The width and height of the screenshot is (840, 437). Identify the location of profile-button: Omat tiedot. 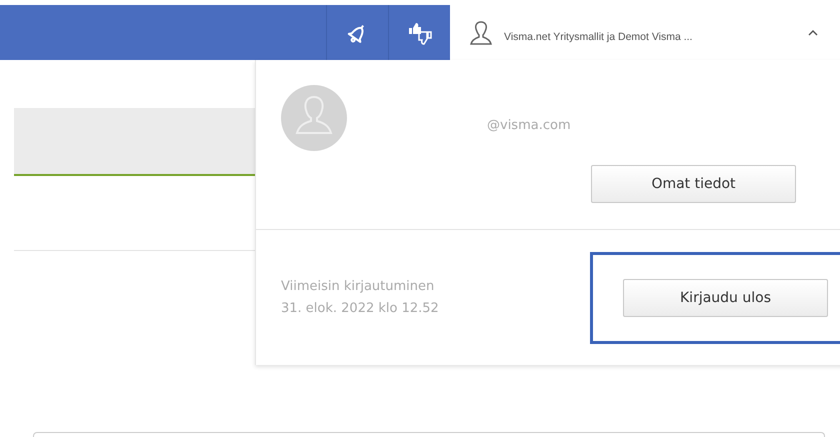
(693, 184).